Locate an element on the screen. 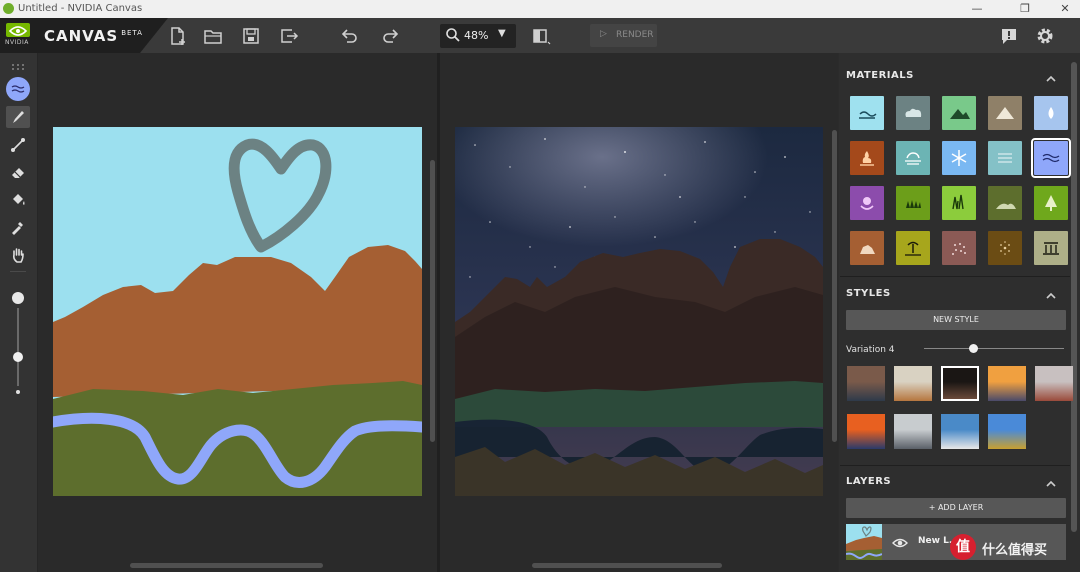  water-drop-icon is located at coordinates (1051, 113).